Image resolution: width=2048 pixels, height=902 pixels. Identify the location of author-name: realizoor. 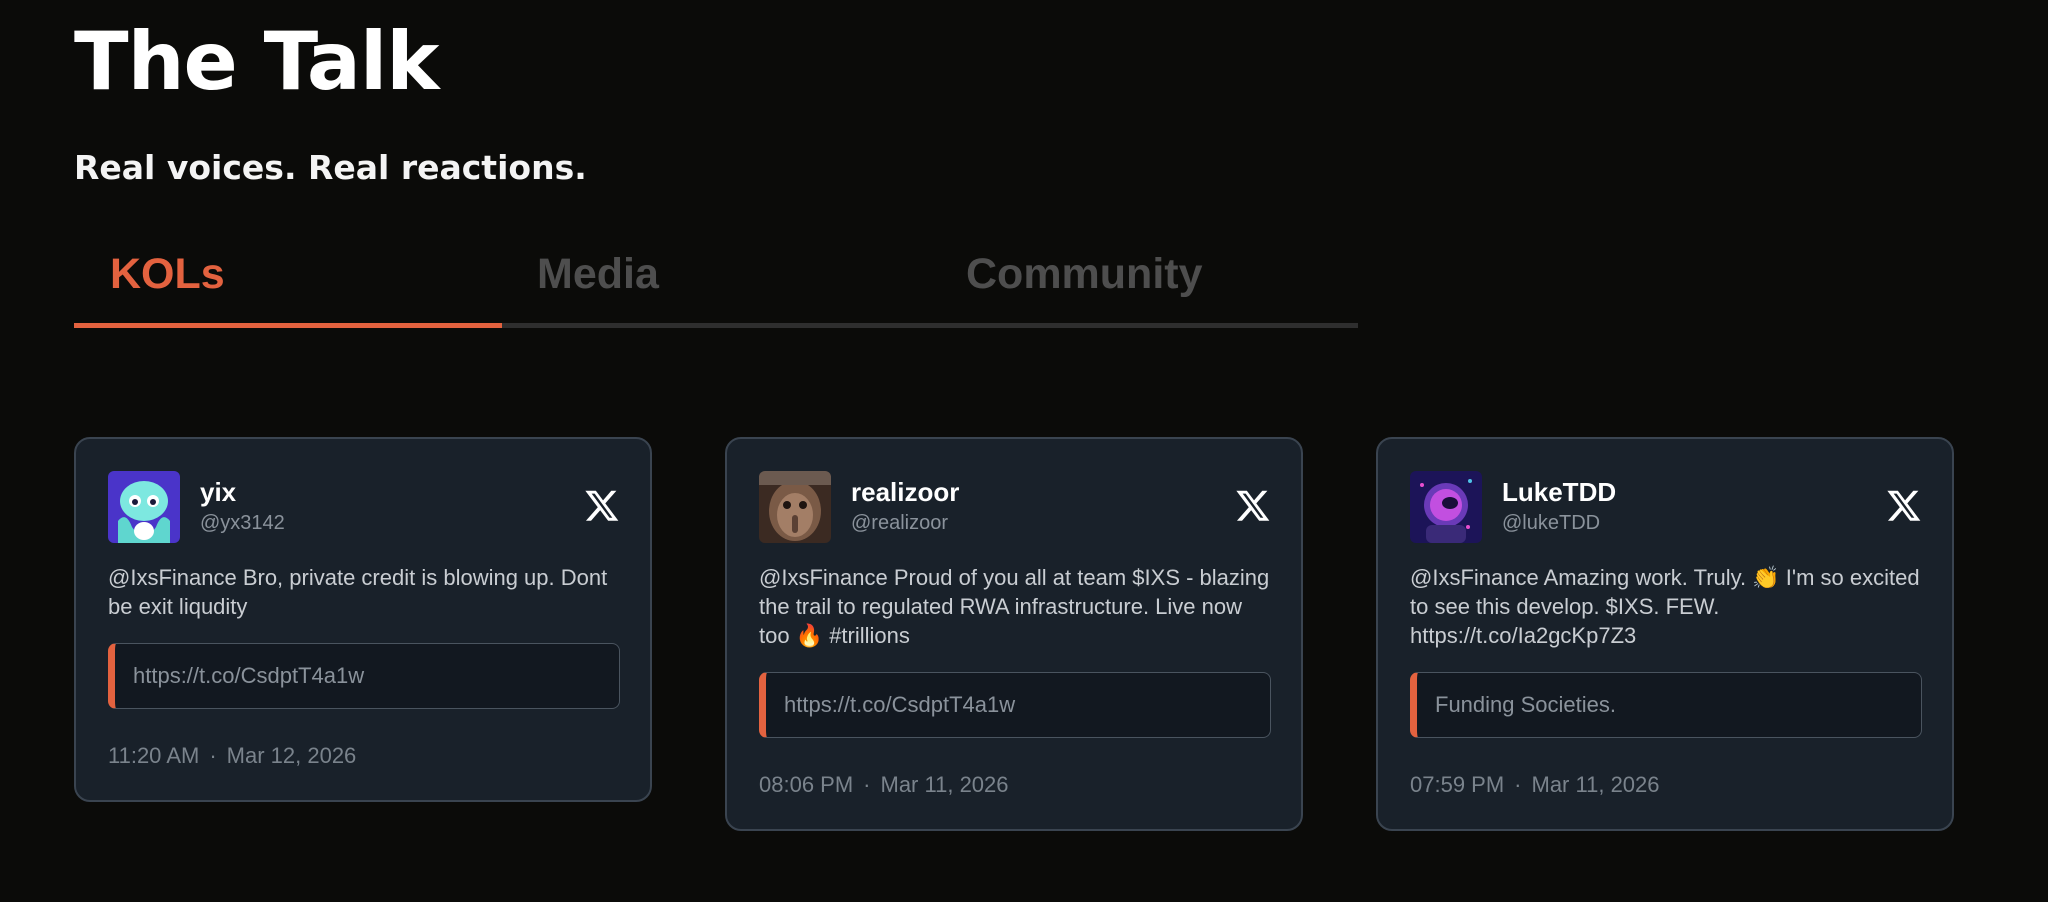
(905, 492).